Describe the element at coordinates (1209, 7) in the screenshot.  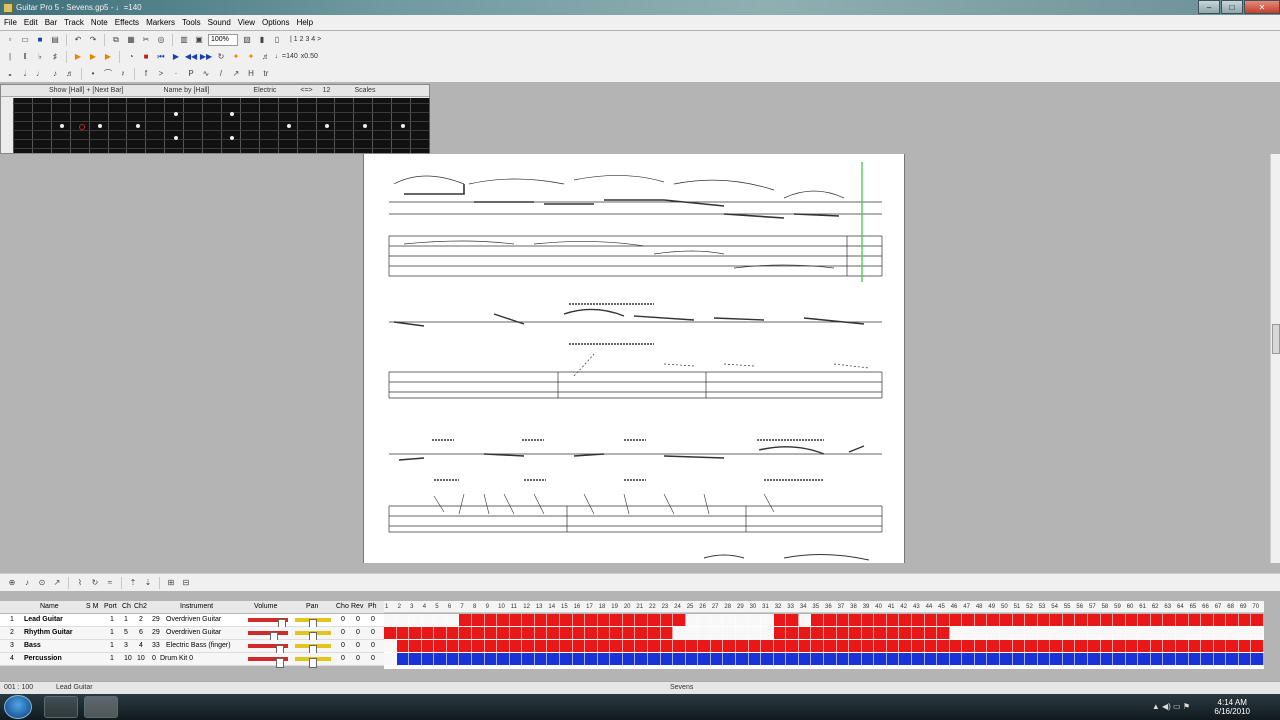
I see `minimize-button: –` at that location.